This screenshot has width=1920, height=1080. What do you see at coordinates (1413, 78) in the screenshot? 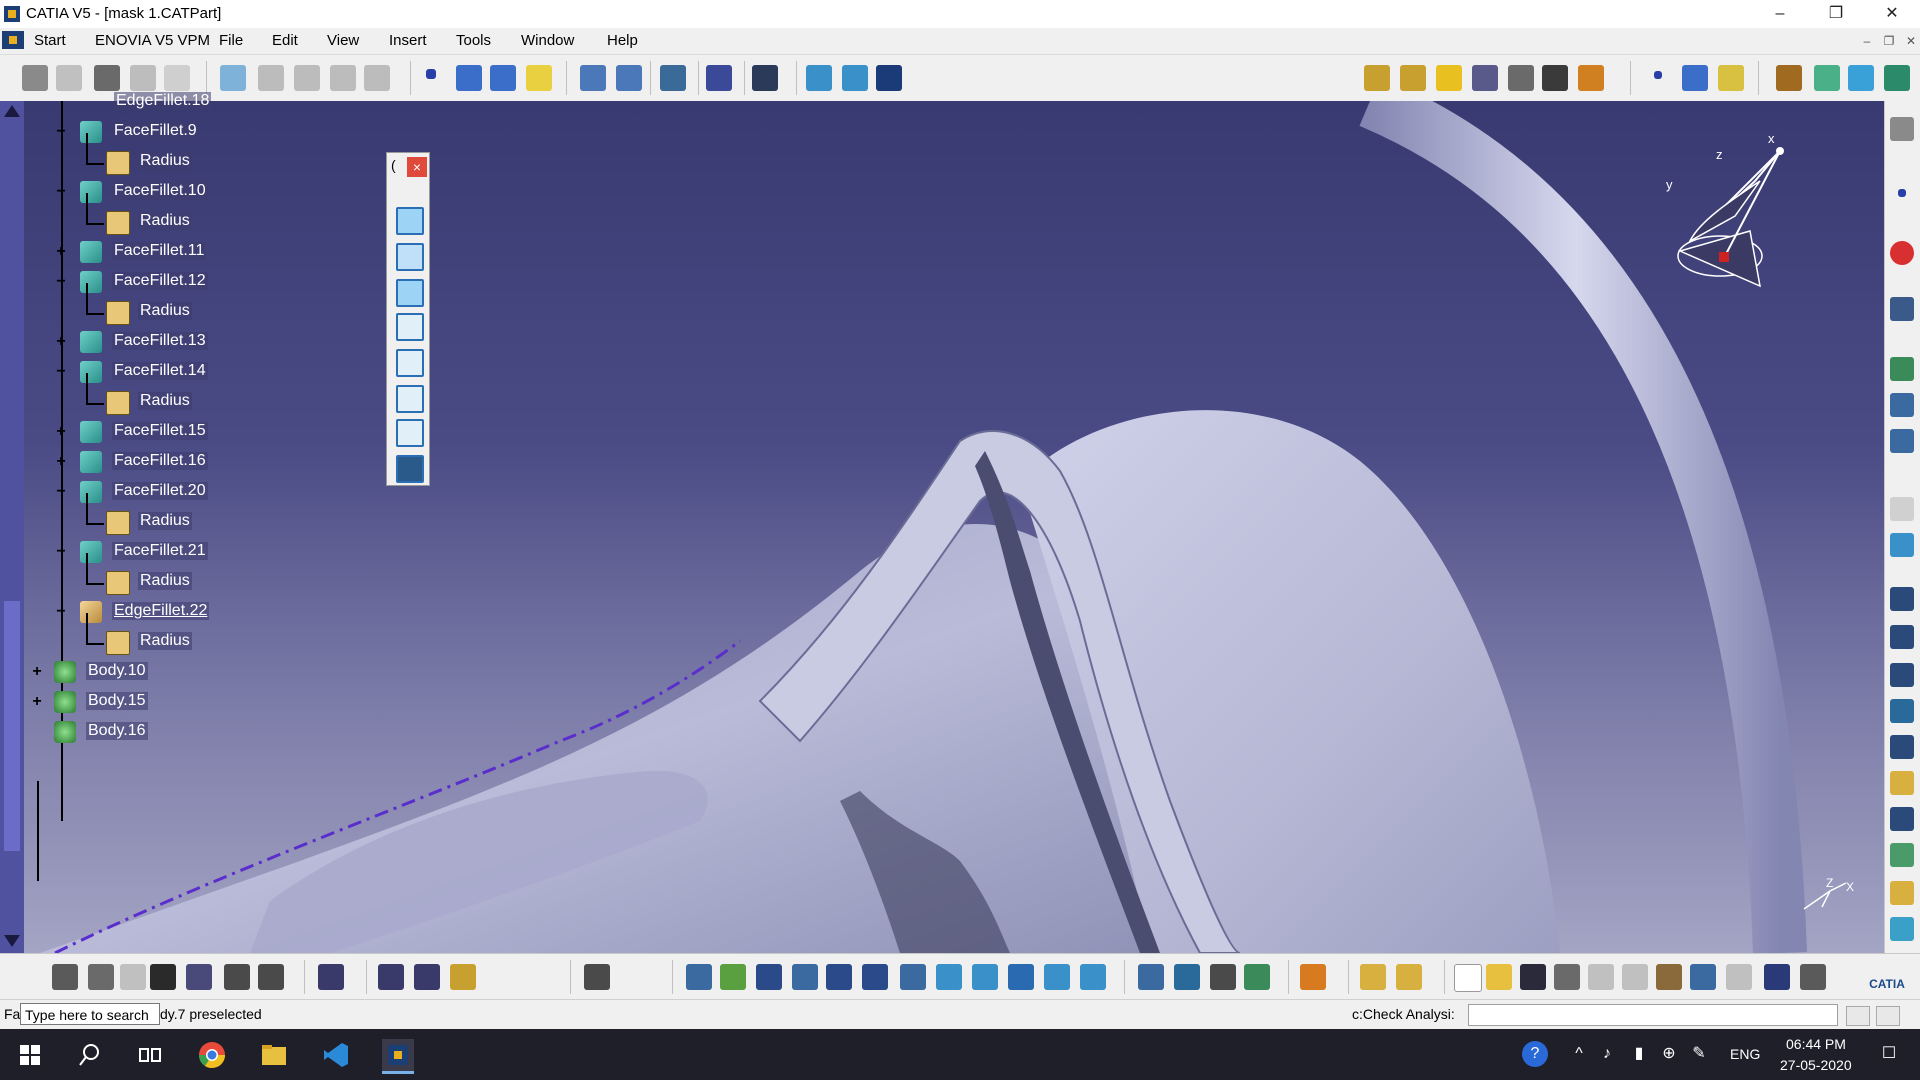
I see `pocket-icon` at bounding box center [1413, 78].